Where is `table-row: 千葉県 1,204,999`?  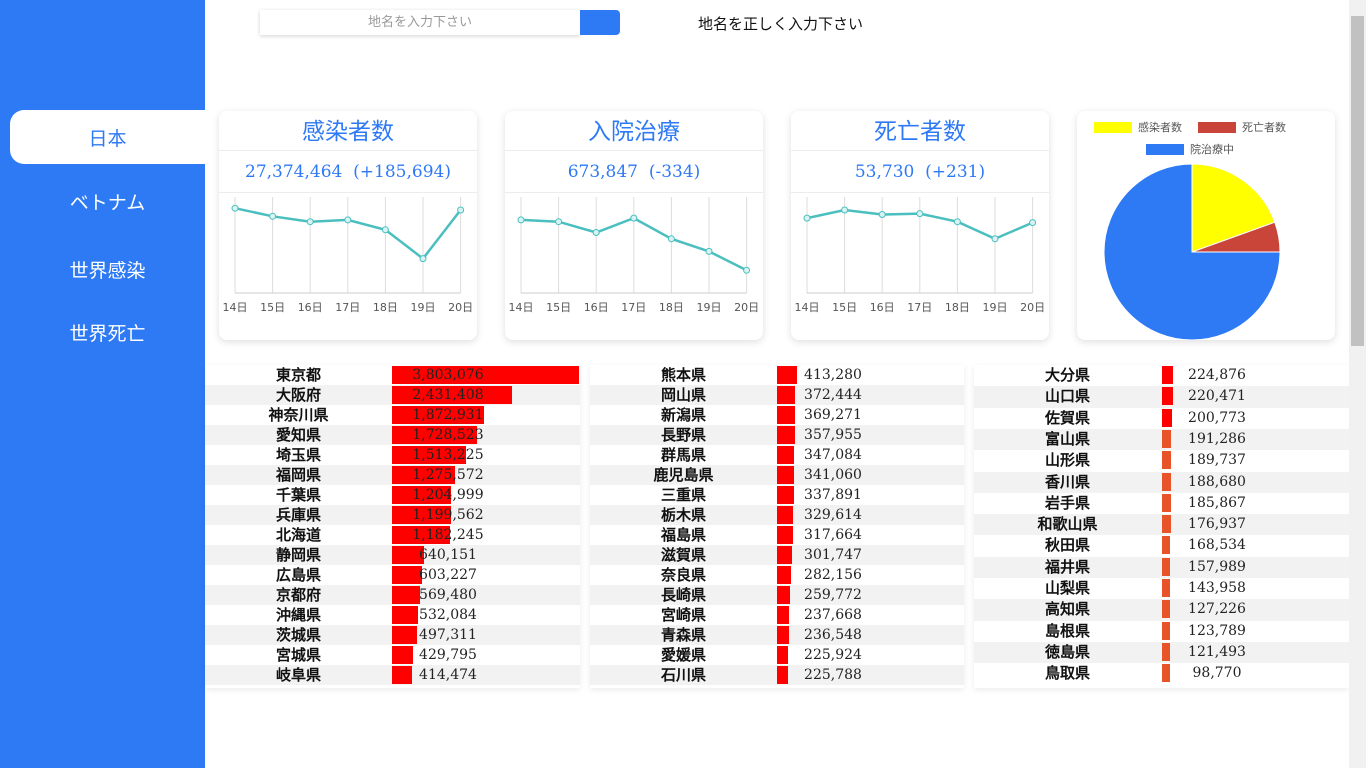
table-row: 千葉県 1,204,999 is located at coordinates (392, 495).